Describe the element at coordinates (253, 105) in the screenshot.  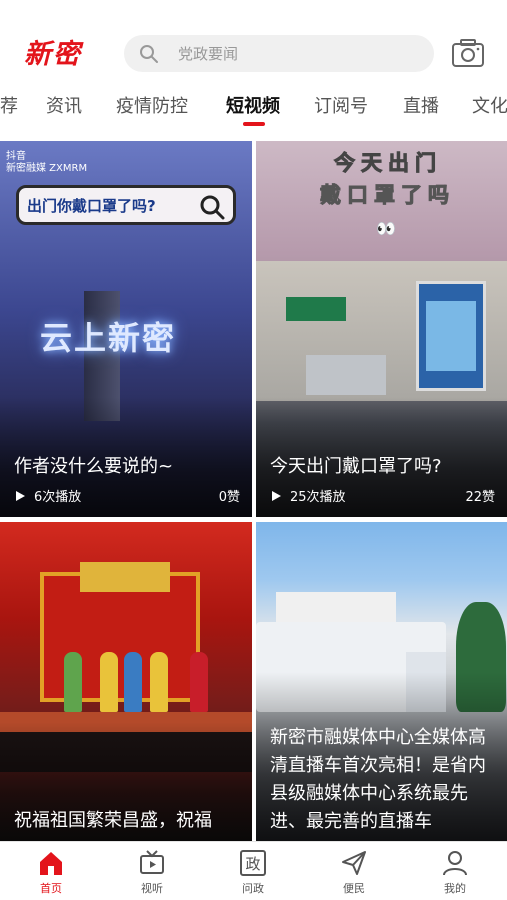
I see `tab-short-video: 短视频` at that location.